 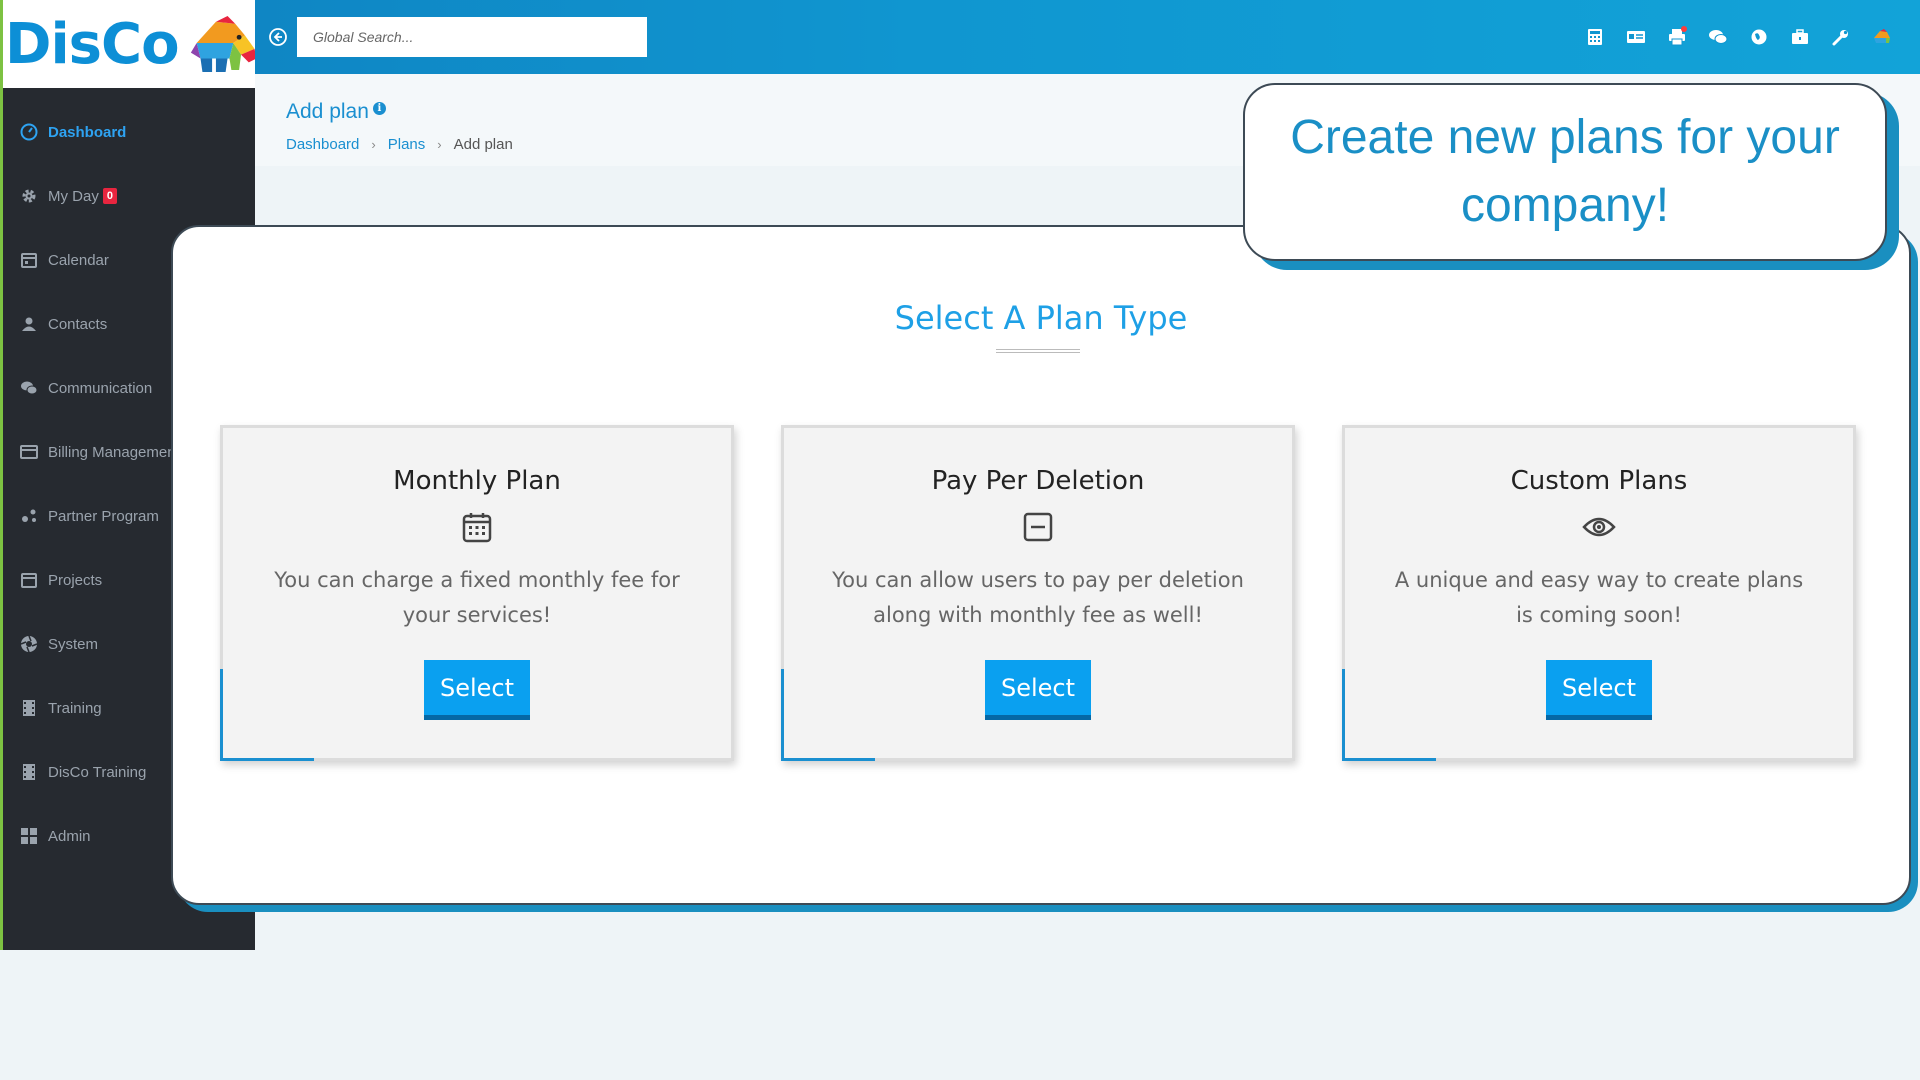 What do you see at coordinates (97, 772) in the screenshot?
I see `sidebar-item-label: DisCo Training` at bounding box center [97, 772].